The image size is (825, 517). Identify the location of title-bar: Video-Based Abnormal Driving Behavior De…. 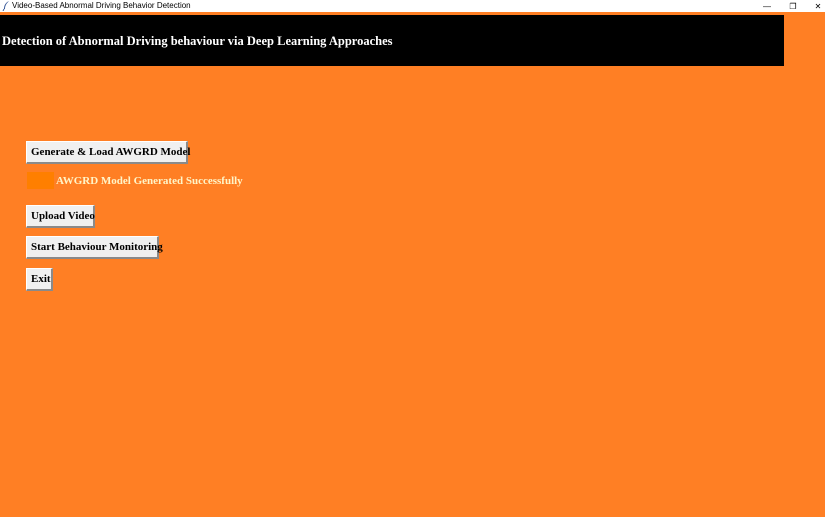
(412, 6).